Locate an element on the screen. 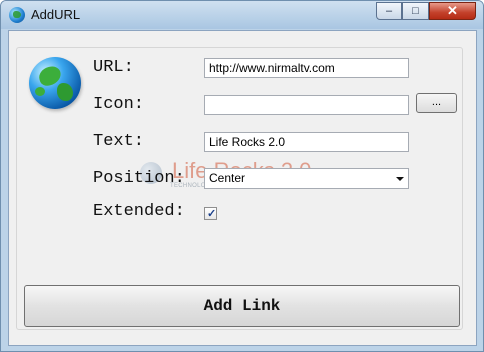 This screenshot has width=484, height=352. chevron-down-icon is located at coordinates (400, 179).